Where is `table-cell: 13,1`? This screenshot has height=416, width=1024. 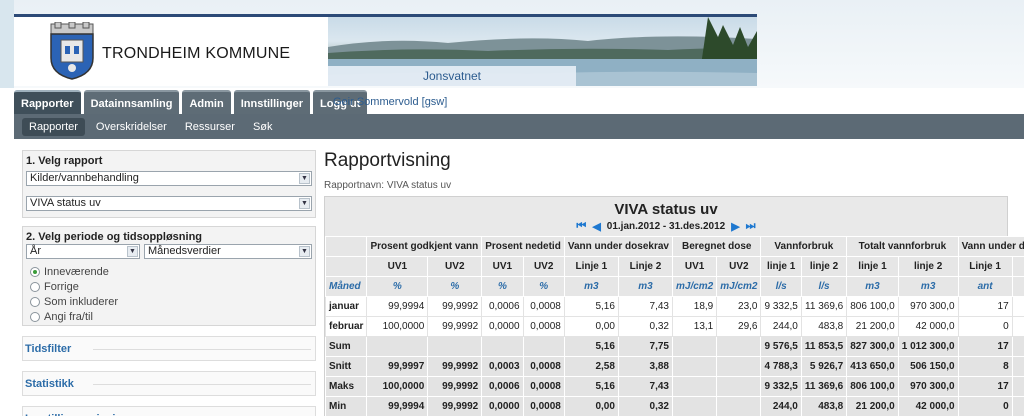
table-cell: 13,1 is located at coordinates (694, 326).